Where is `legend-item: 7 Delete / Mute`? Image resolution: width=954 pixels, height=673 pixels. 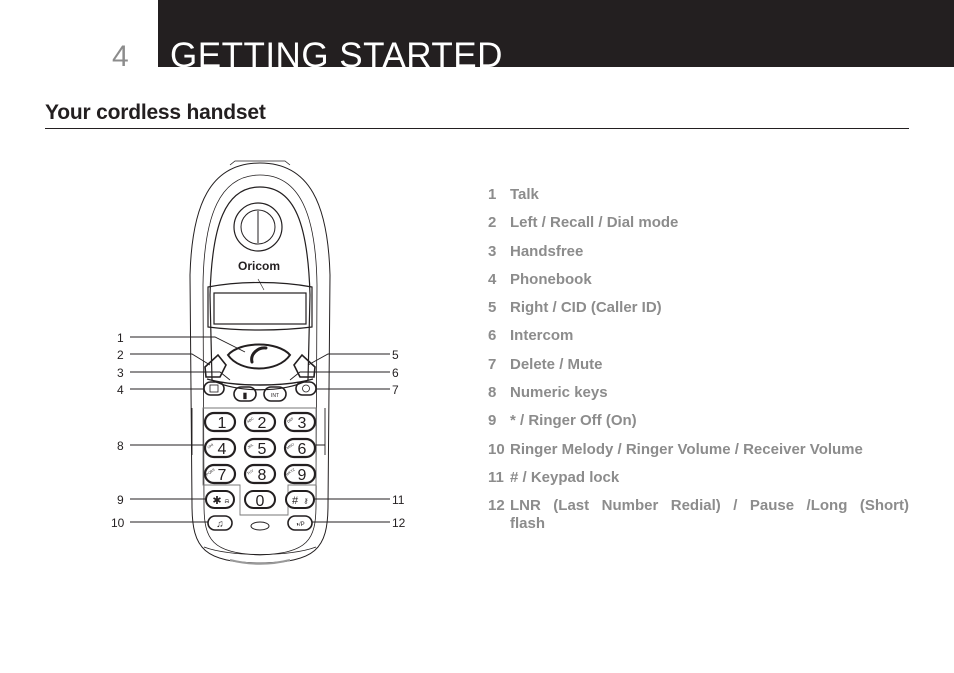 legend-item: 7 Delete / Mute is located at coordinates (698, 365).